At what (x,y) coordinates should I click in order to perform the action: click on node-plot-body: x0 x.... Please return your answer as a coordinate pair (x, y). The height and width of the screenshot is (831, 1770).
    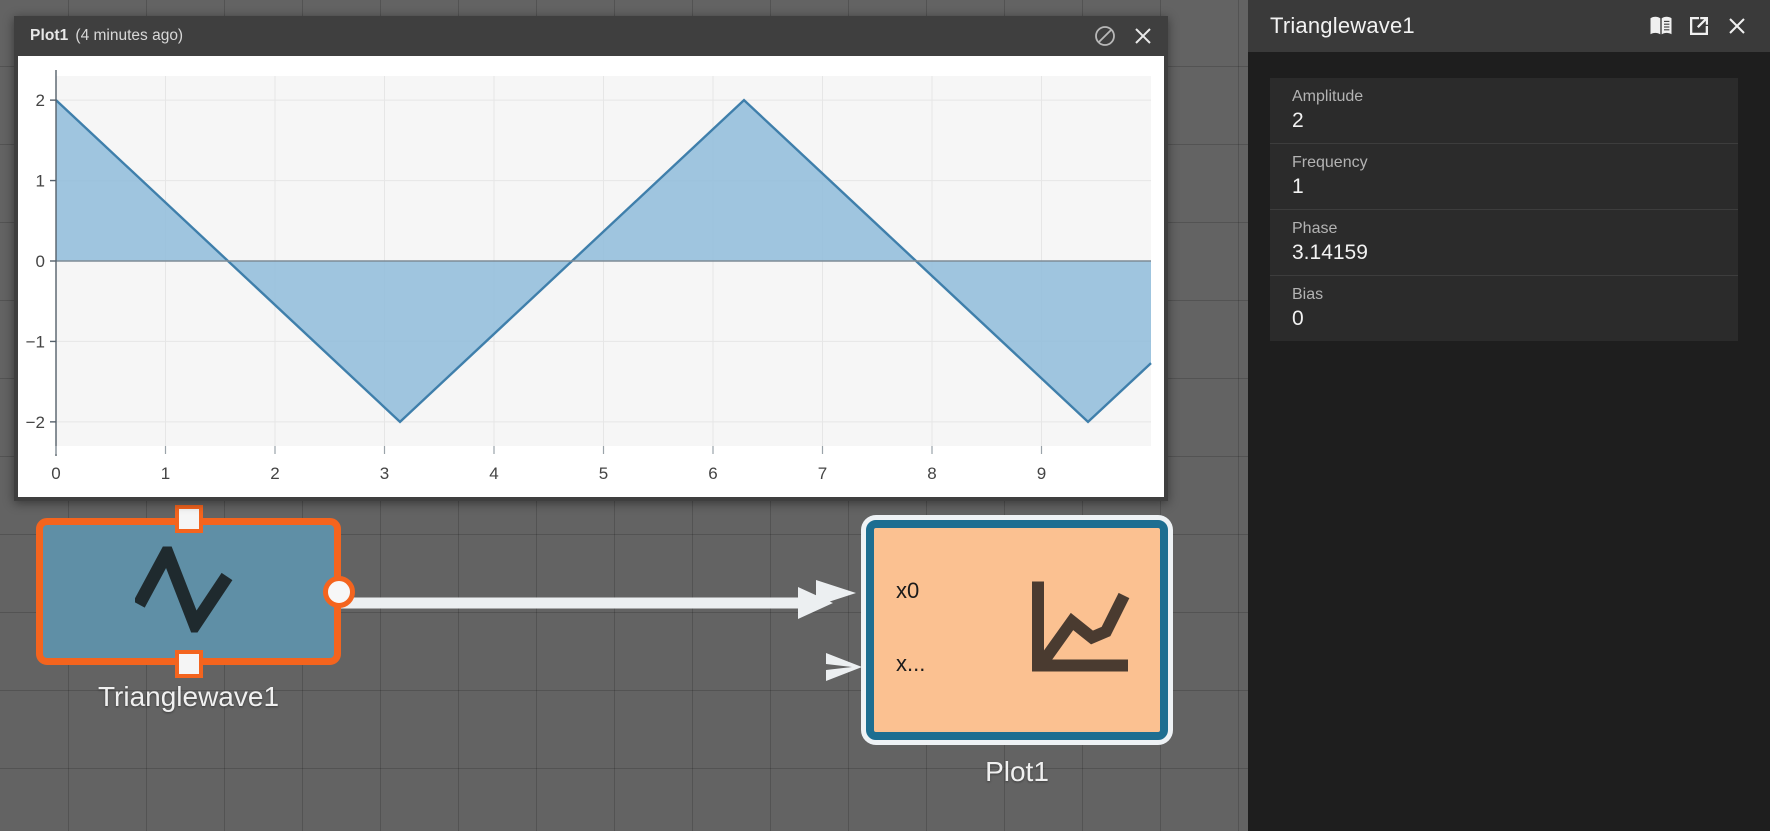
    Looking at the image, I should click on (992, 630).